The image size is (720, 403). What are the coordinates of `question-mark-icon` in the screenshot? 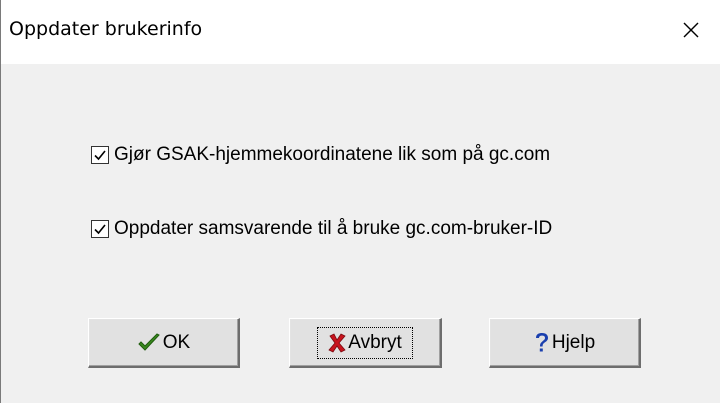 It's located at (542, 343).